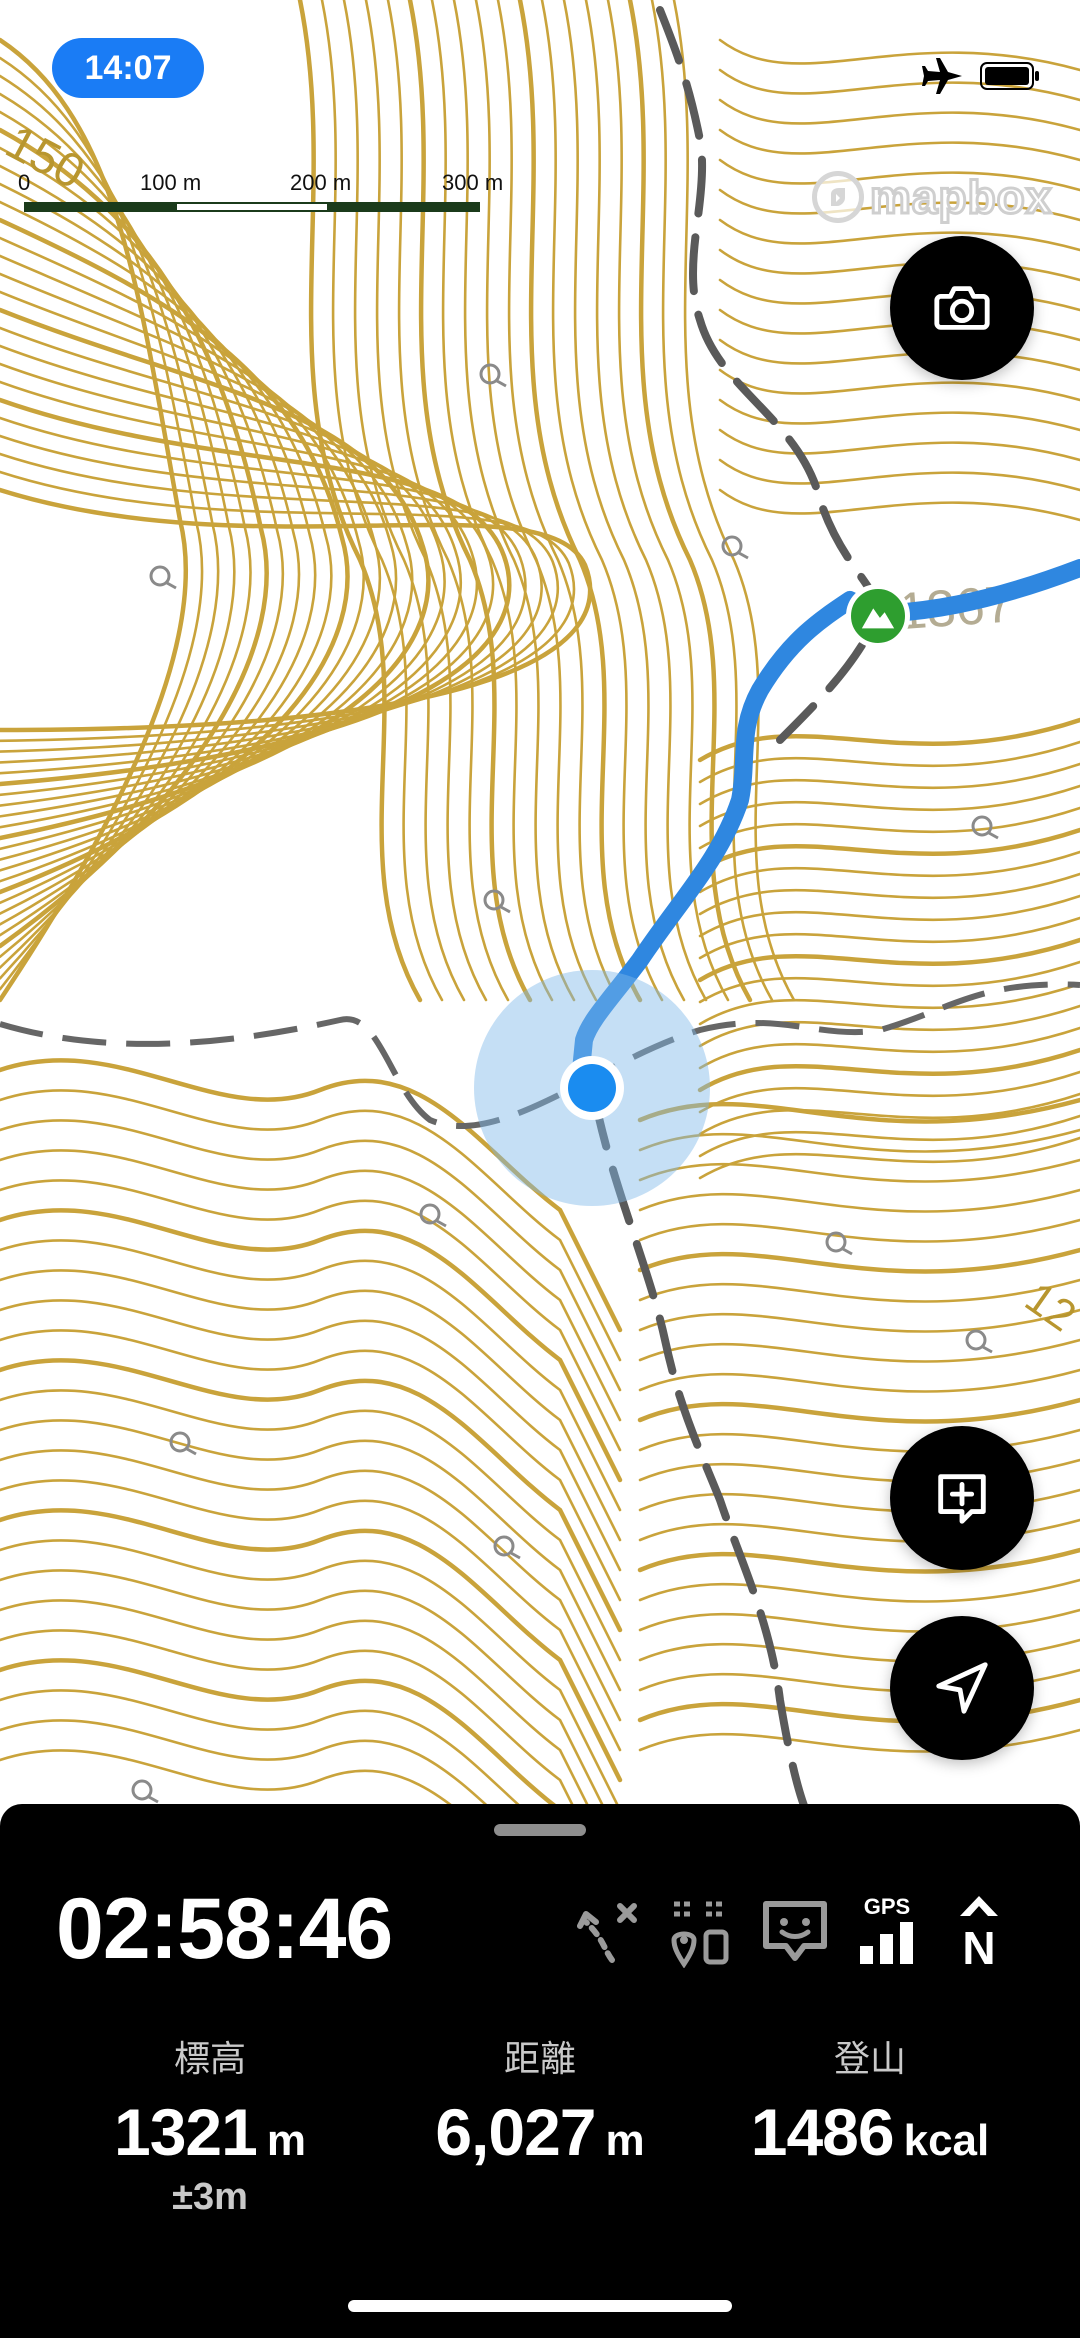 The image size is (1080, 2338). Describe the element at coordinates (870, 2132) in the screenshot. I see `stat-calories-value: 1486 kcal` at that location.